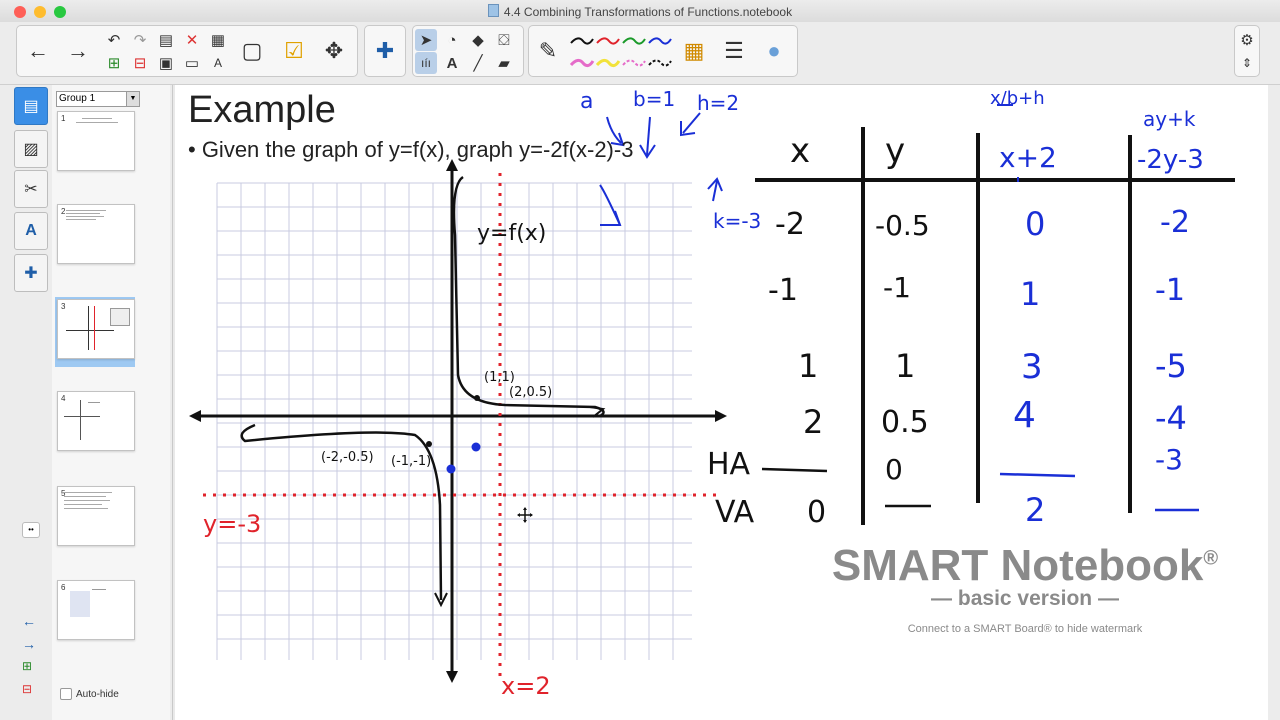 The image size is (1280, 720). Describe the element at coordinates (1171, 366) in the screenshot. I see `cell-yt-row3: -5` at that location.